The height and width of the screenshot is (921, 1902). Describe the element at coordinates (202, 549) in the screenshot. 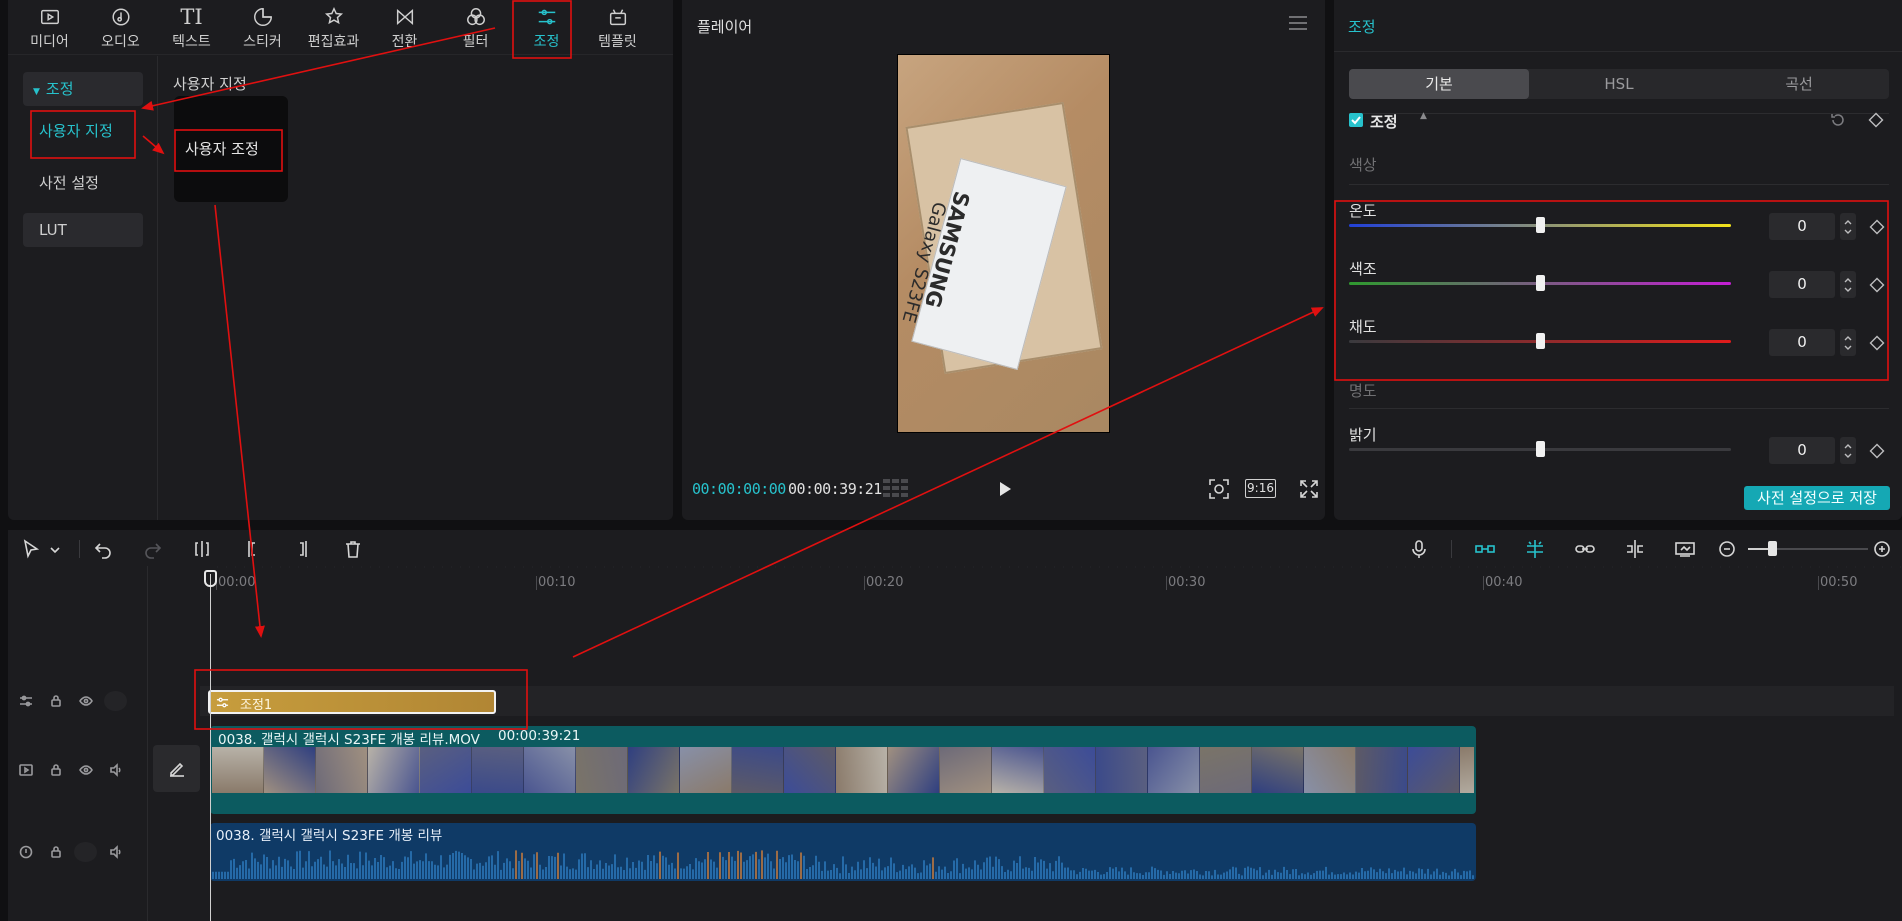

I see `split-icon` at that location.